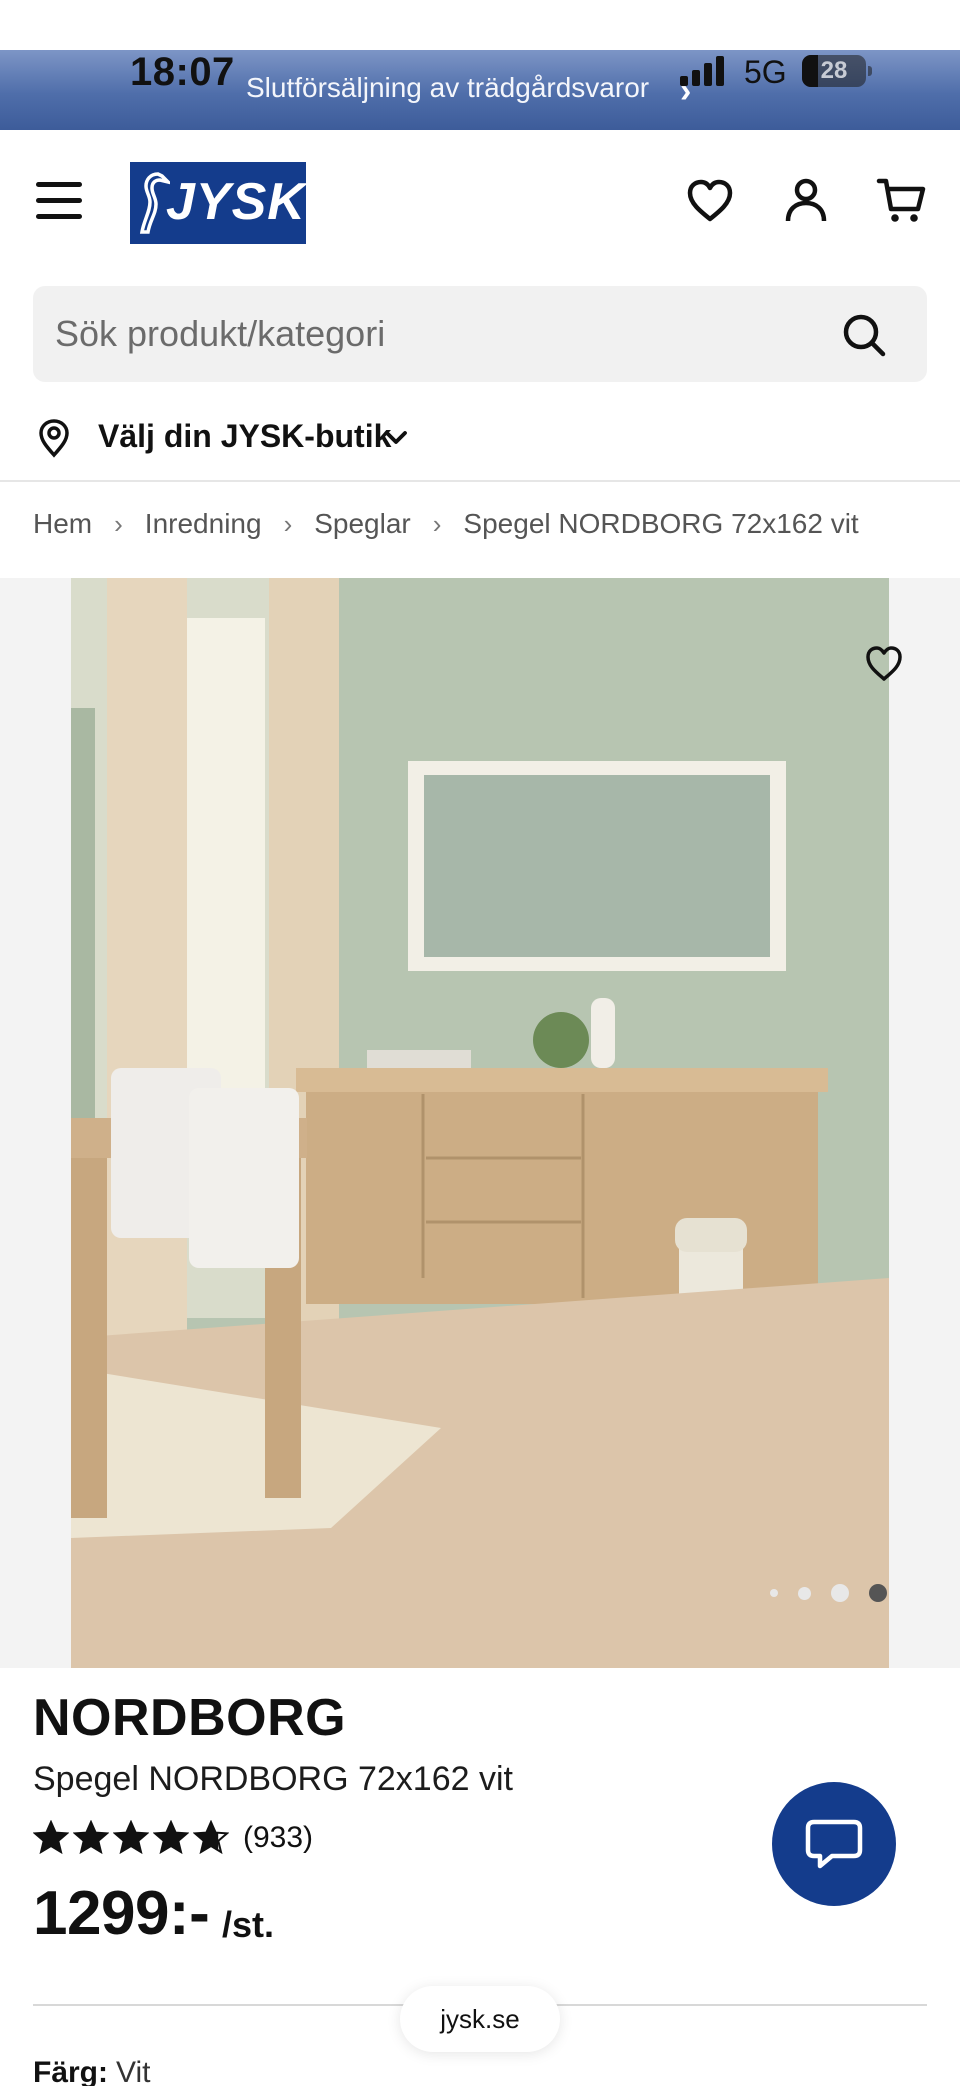  Describe the element at coordinates (70, 2071) in the screenshot. I see `color-label: Färg:` at that location.